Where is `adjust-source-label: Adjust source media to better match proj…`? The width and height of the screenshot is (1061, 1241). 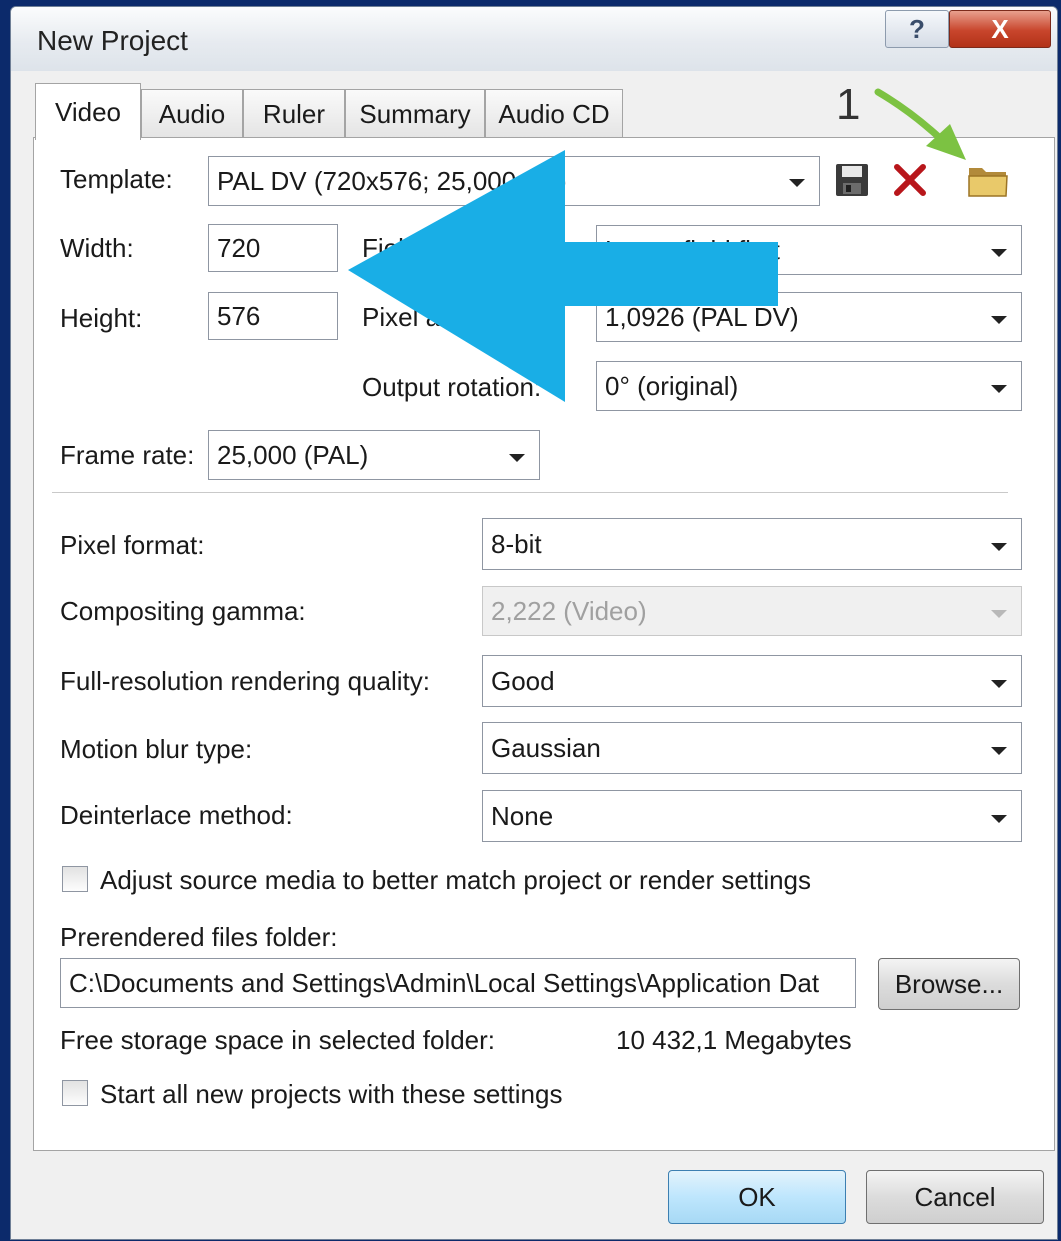 adjust-source-label: Adjust source media to better match proj… is located at coordinates (456, 880).